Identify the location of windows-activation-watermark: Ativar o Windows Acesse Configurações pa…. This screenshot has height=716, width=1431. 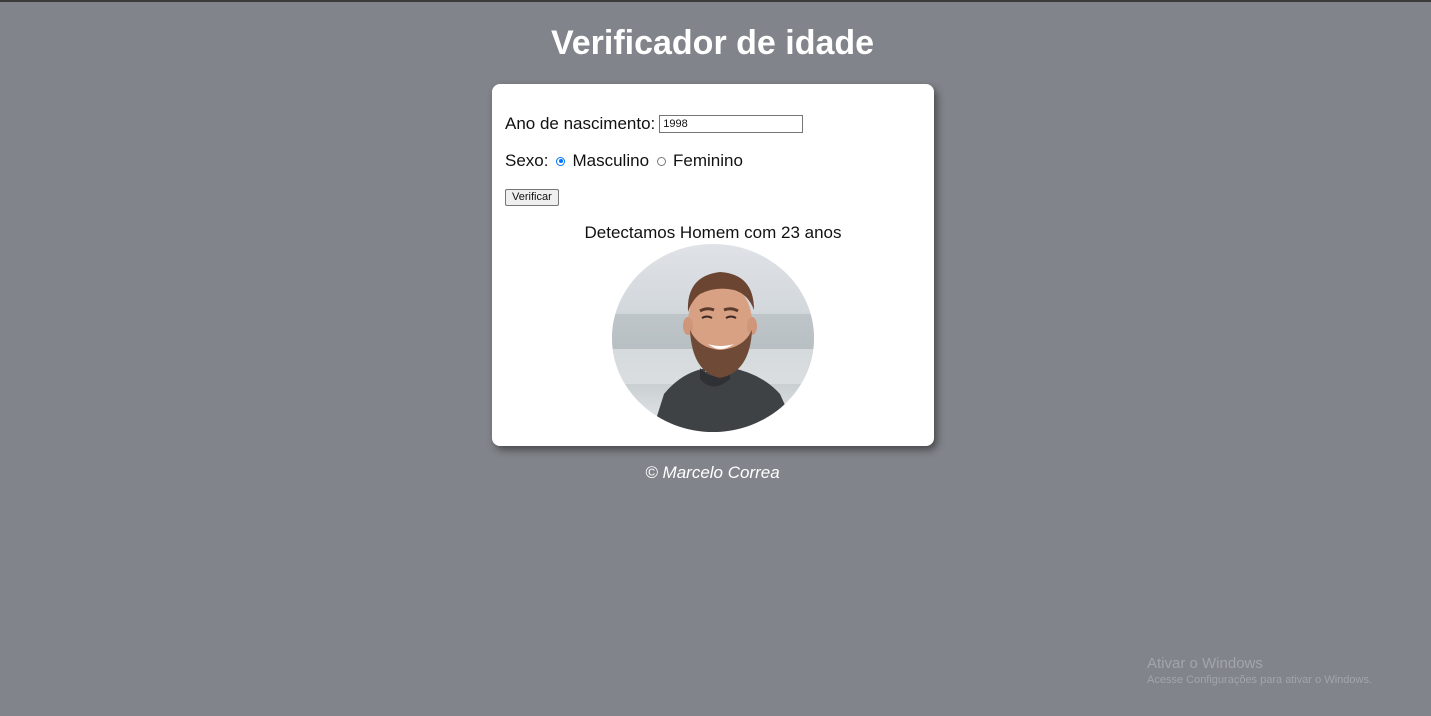
(1259, 670).